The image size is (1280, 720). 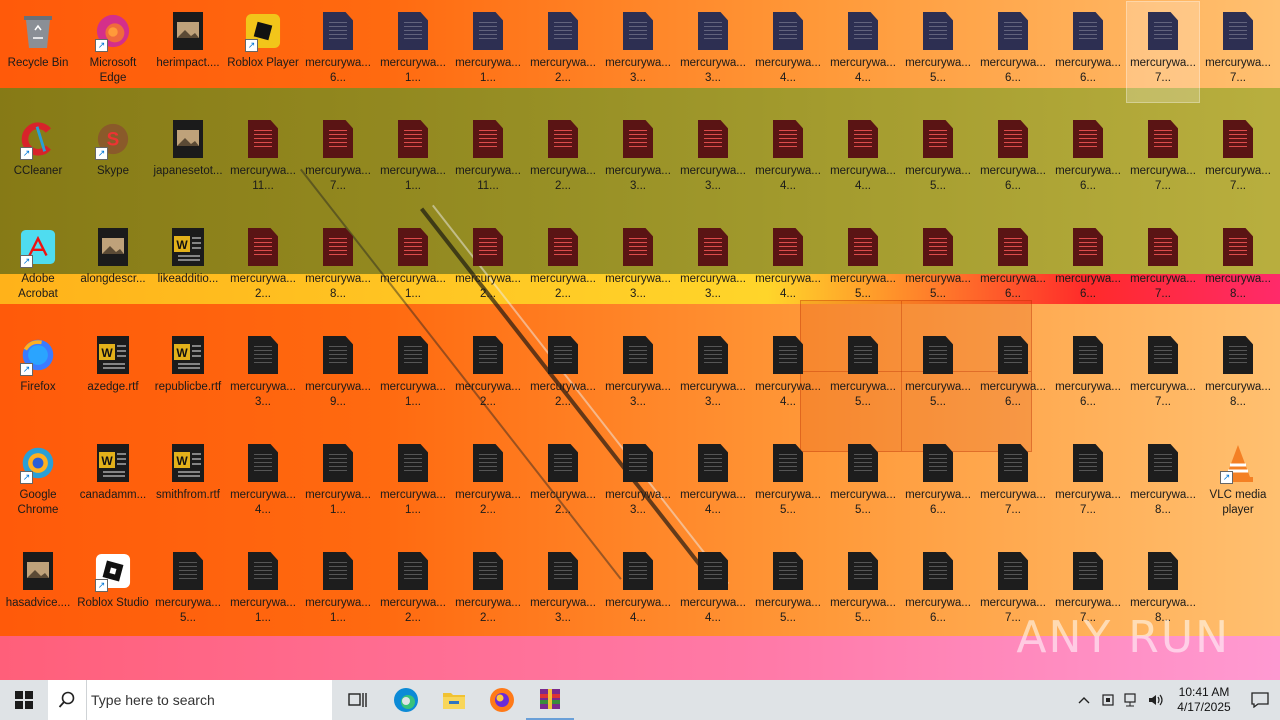 What do you see at coordinates (38, 160) in the screenshot?
I see `desktop-icon: ↗ CCleaner` at bounding box center [38, 160].